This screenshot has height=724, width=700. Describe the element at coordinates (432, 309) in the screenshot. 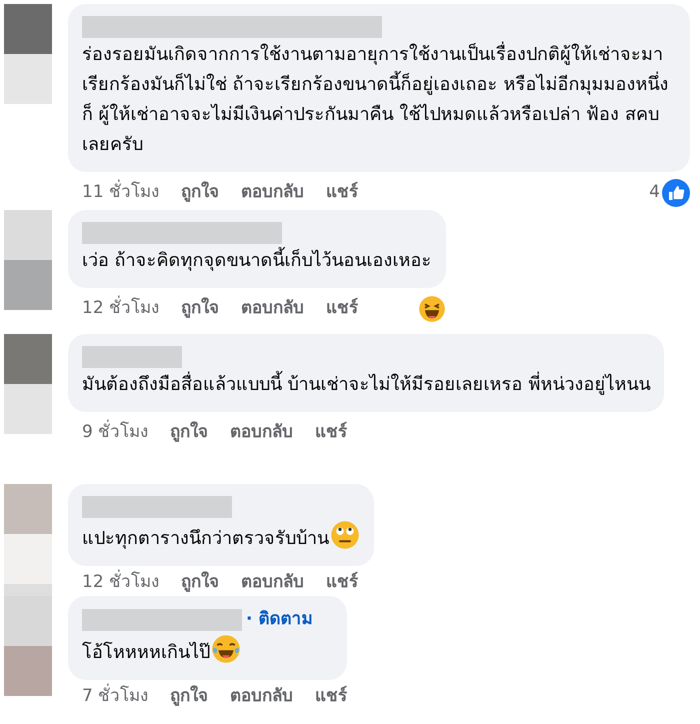

I see `laughing-reaction-icon` at that location.